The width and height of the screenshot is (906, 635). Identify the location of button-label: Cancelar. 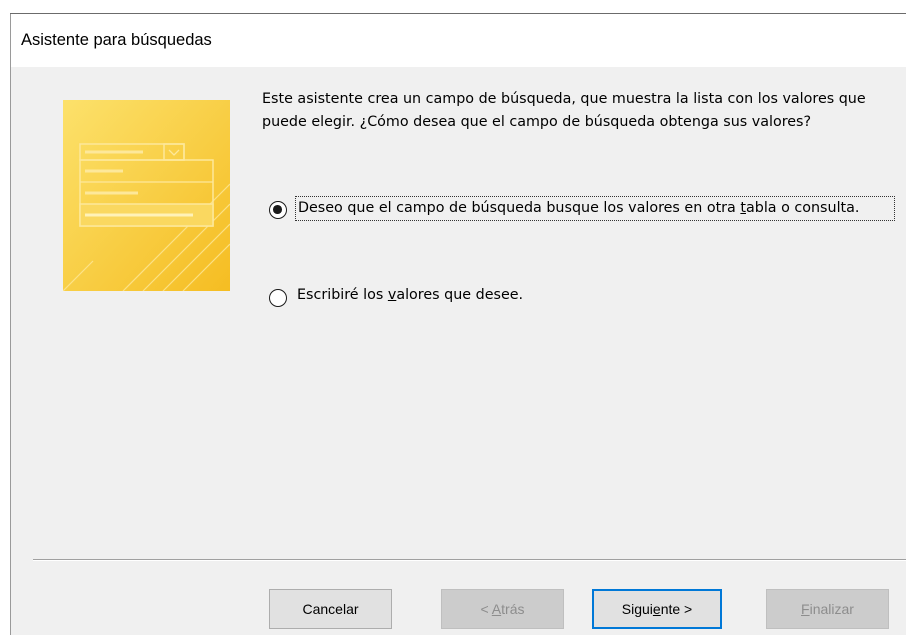
(330, 609).